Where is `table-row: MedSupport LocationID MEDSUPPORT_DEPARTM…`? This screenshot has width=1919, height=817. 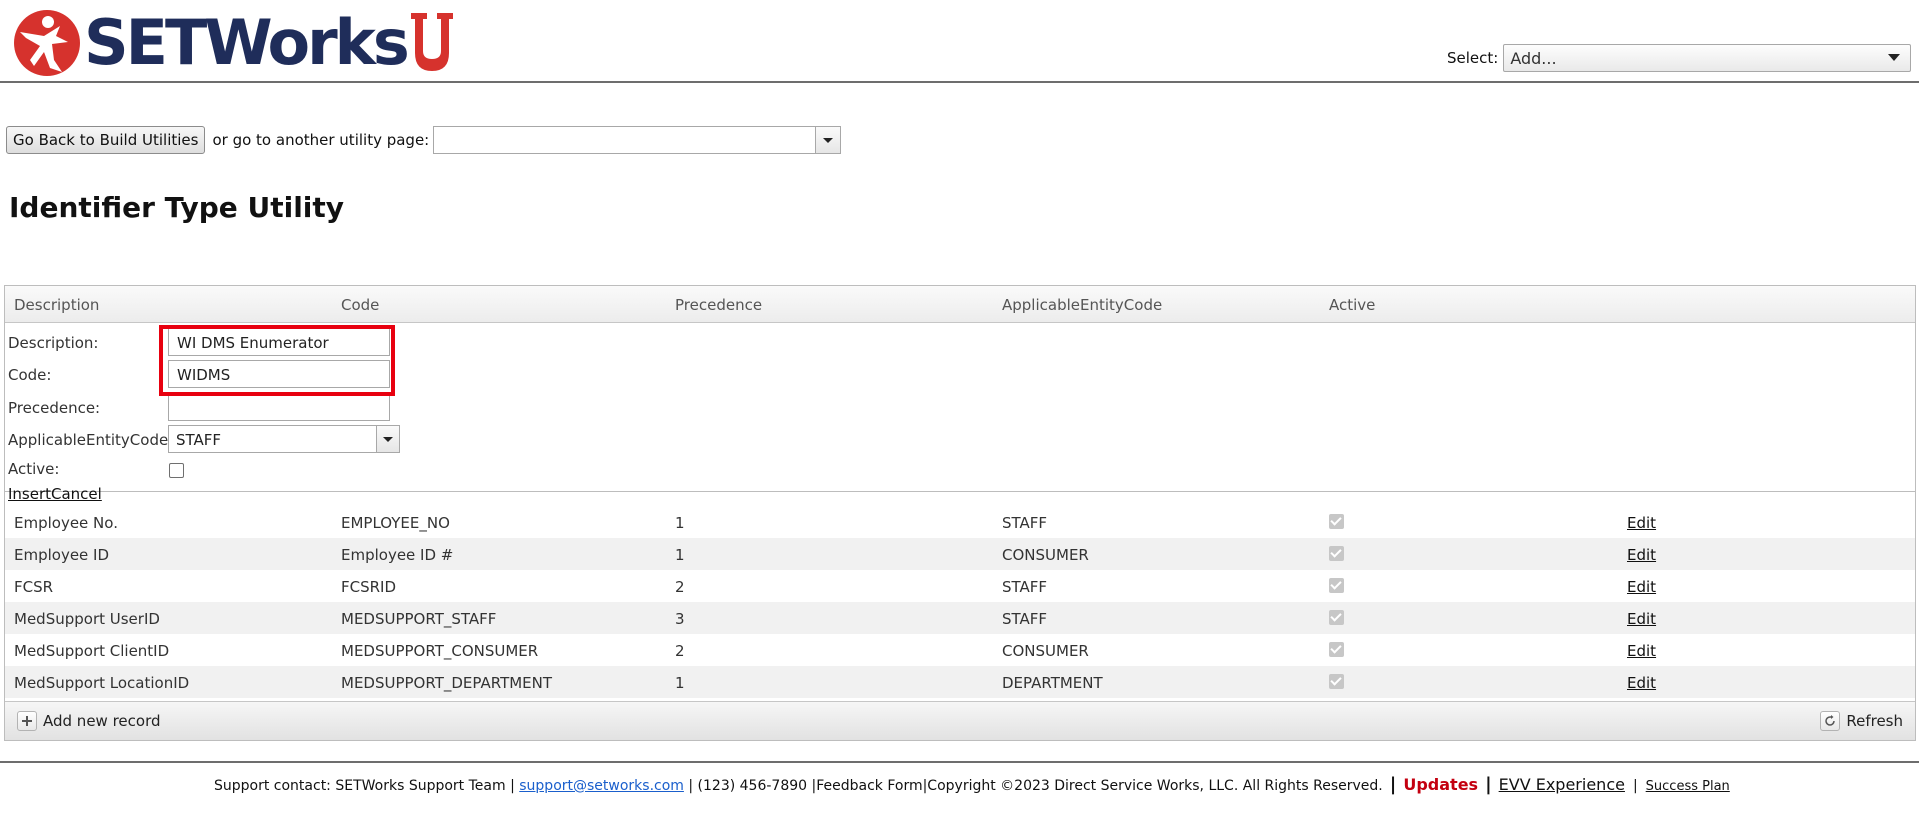 table-row: MedSupport LocationID MEDSUPPORT_DEPARTM… is located at coordinates (960, 682).